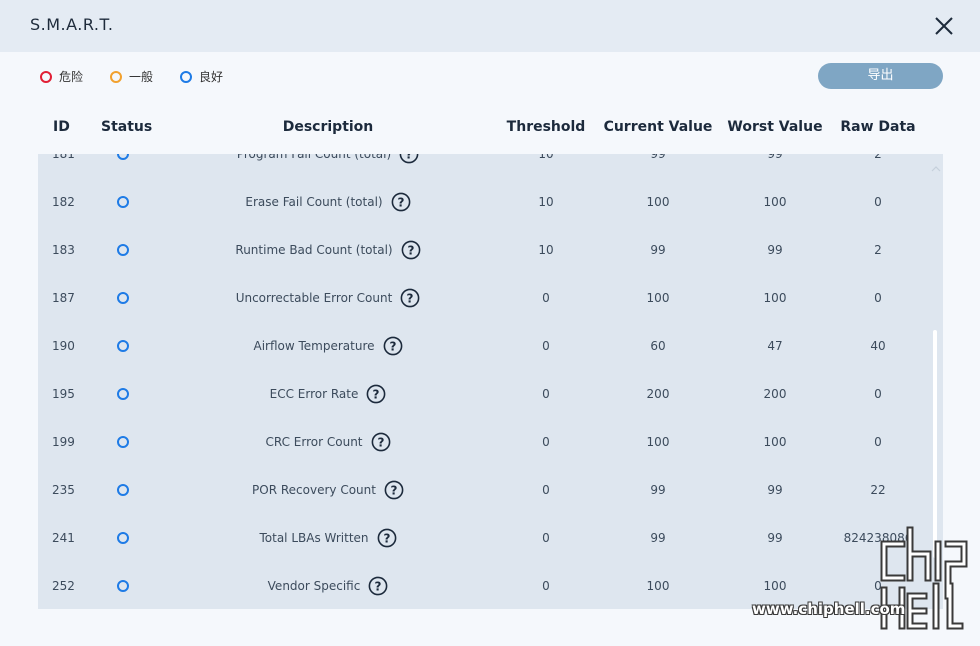  What do you see at coordinates (127, 127) in the screenshot?
I see `header-status: Status` at bounding box center [127, 127].